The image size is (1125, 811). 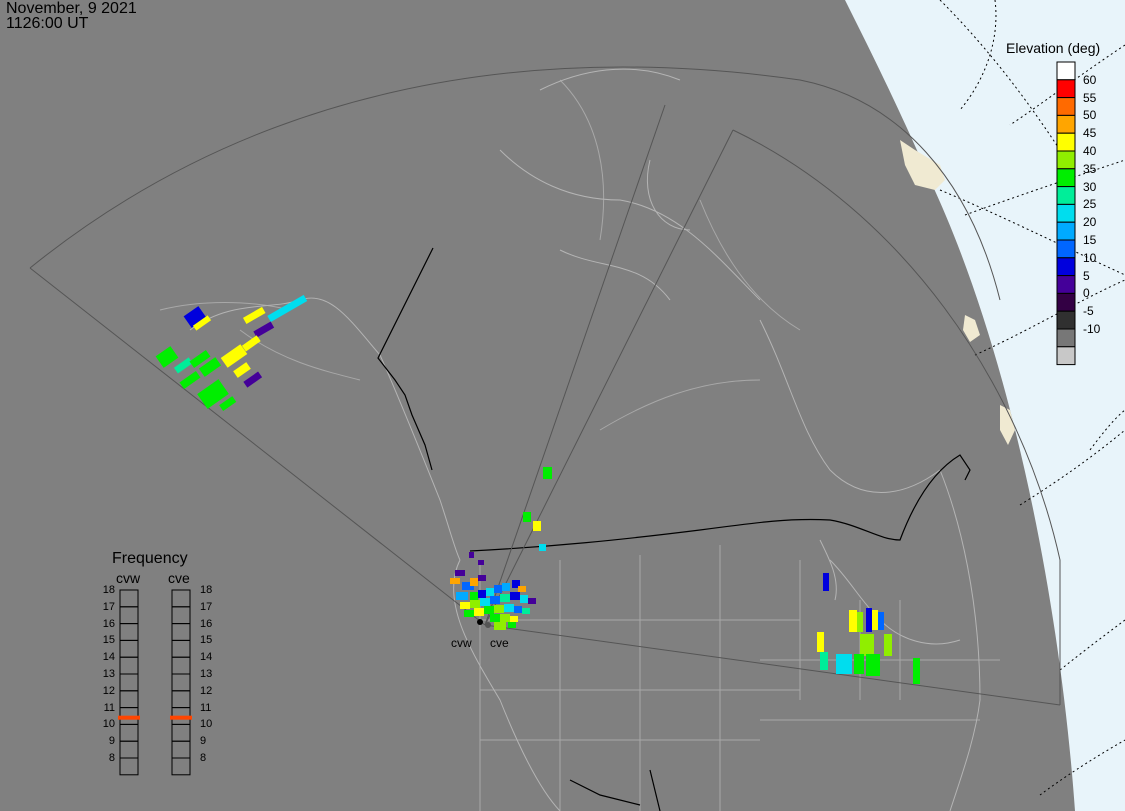 I want to click on colorbar-title: Elevation (deg), so click(x=1053, y=48).